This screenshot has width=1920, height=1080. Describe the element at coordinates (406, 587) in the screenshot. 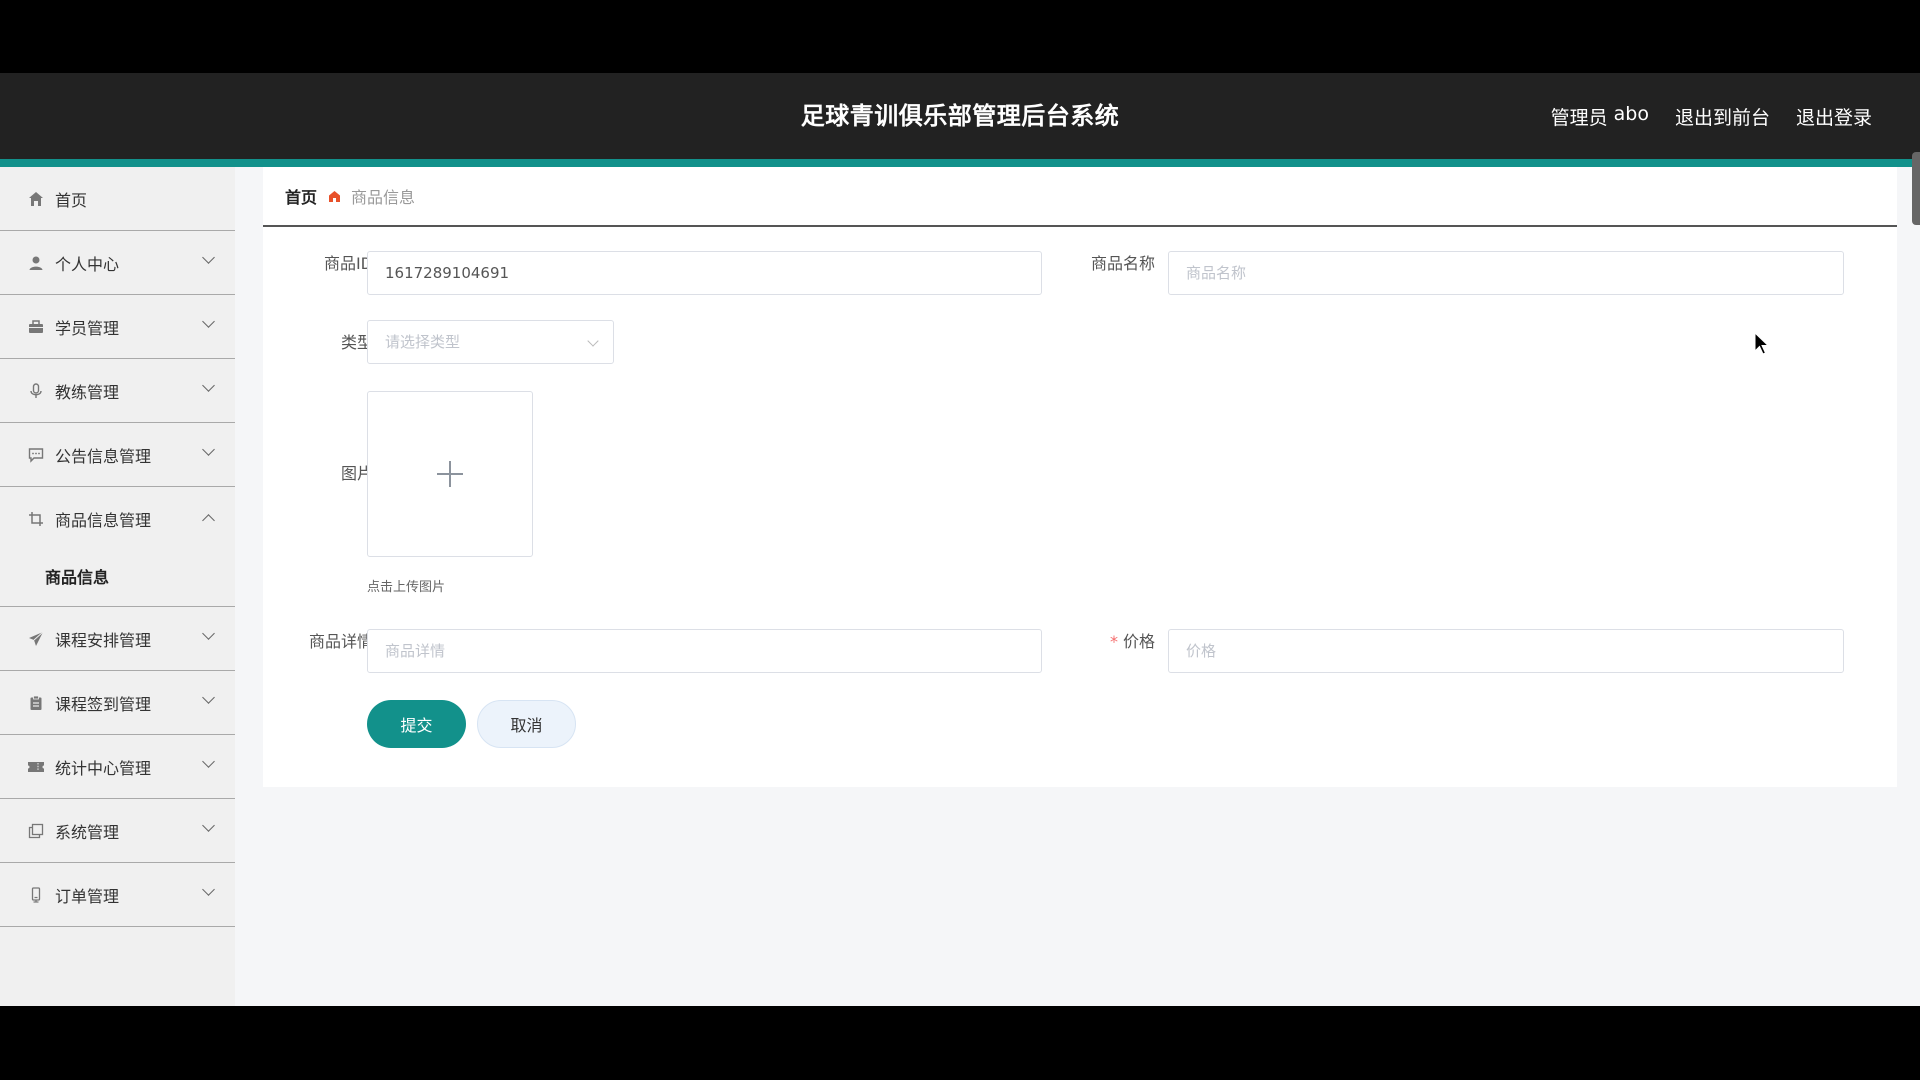

I see `upload-hint: 点击上传图片` at that location.